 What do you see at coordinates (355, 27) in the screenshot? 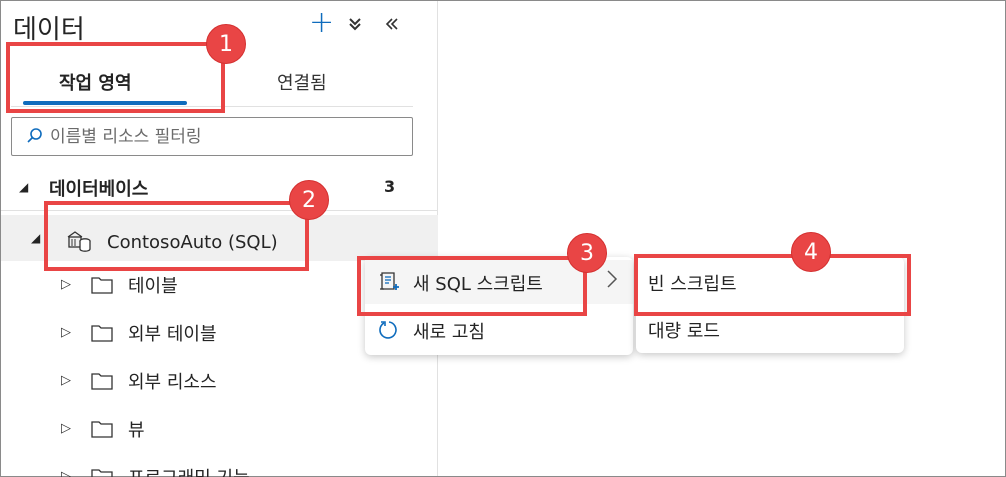
I see `double-chevron-down-icon` at bounding box center [355, 27].